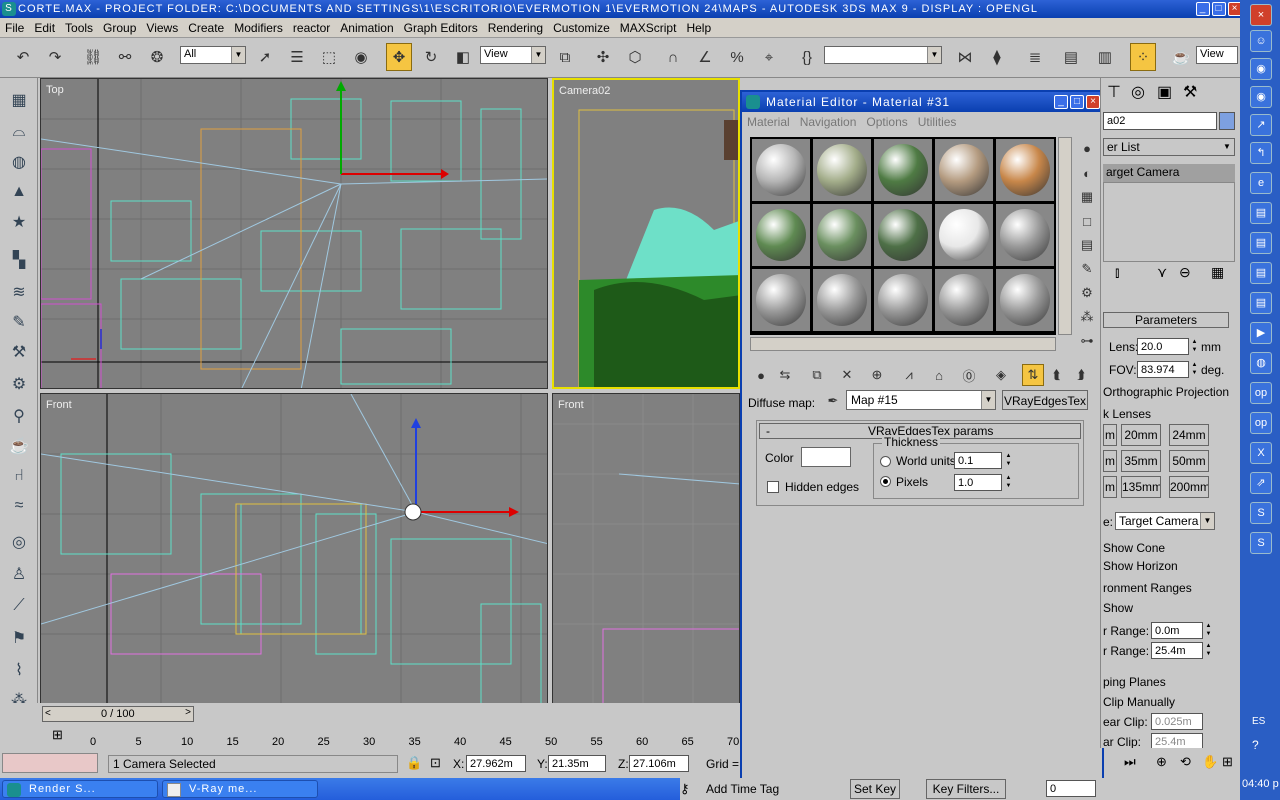  Describe the element at coordinates (768, 120) in the screenshot. I see `me-menu-item-material: Material` at that location.